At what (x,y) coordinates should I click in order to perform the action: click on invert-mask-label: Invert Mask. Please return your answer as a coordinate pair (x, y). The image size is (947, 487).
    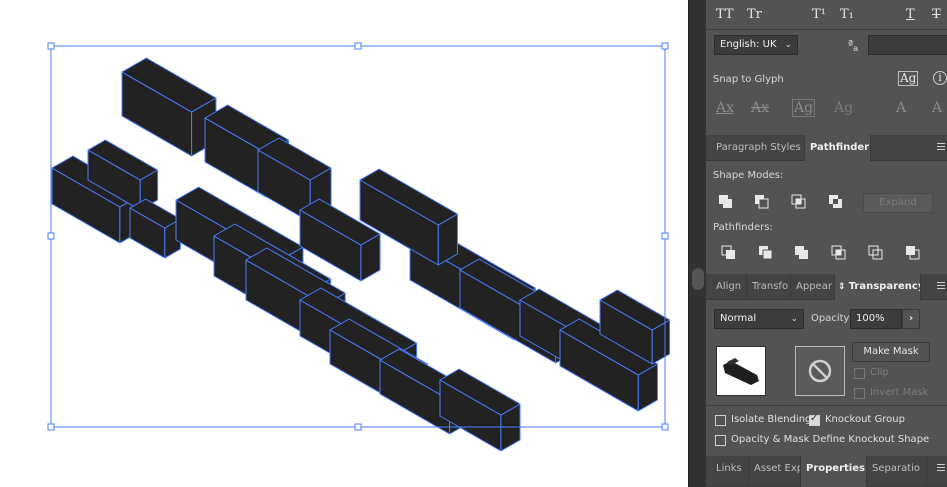
    Looking at the image, I should click on (899, 392).